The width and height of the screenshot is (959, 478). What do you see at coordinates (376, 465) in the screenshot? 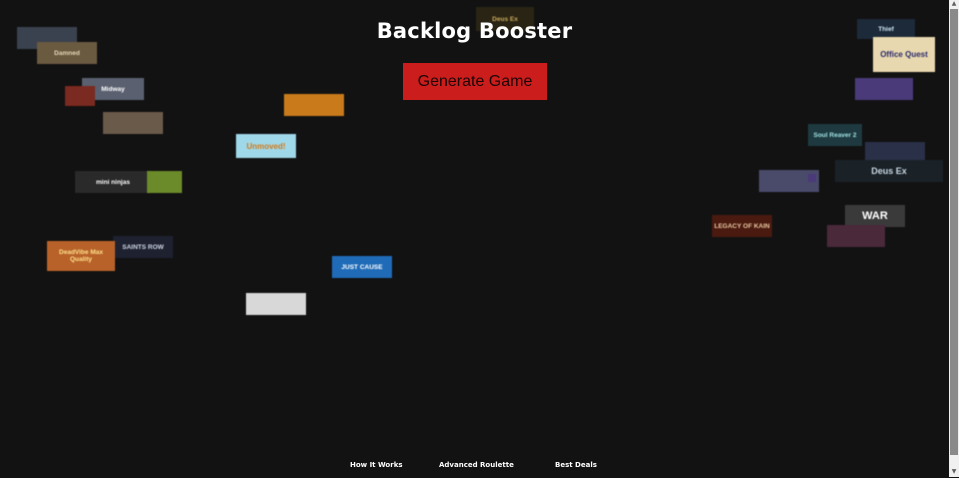
I see `how-it-works-link: How It Works` at bounding box center [376, 465].